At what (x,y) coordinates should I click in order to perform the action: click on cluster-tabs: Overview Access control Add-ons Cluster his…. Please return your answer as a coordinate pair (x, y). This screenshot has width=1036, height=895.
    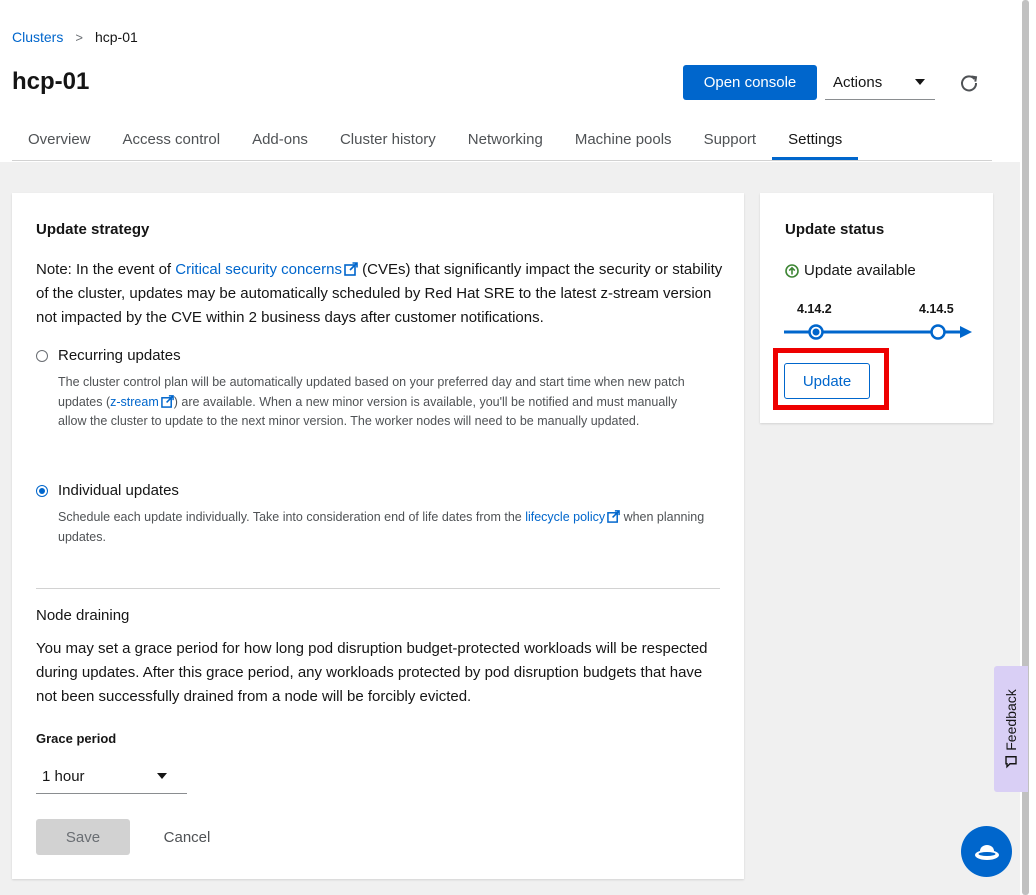
    Looking at the image, I should click on (502, 140).